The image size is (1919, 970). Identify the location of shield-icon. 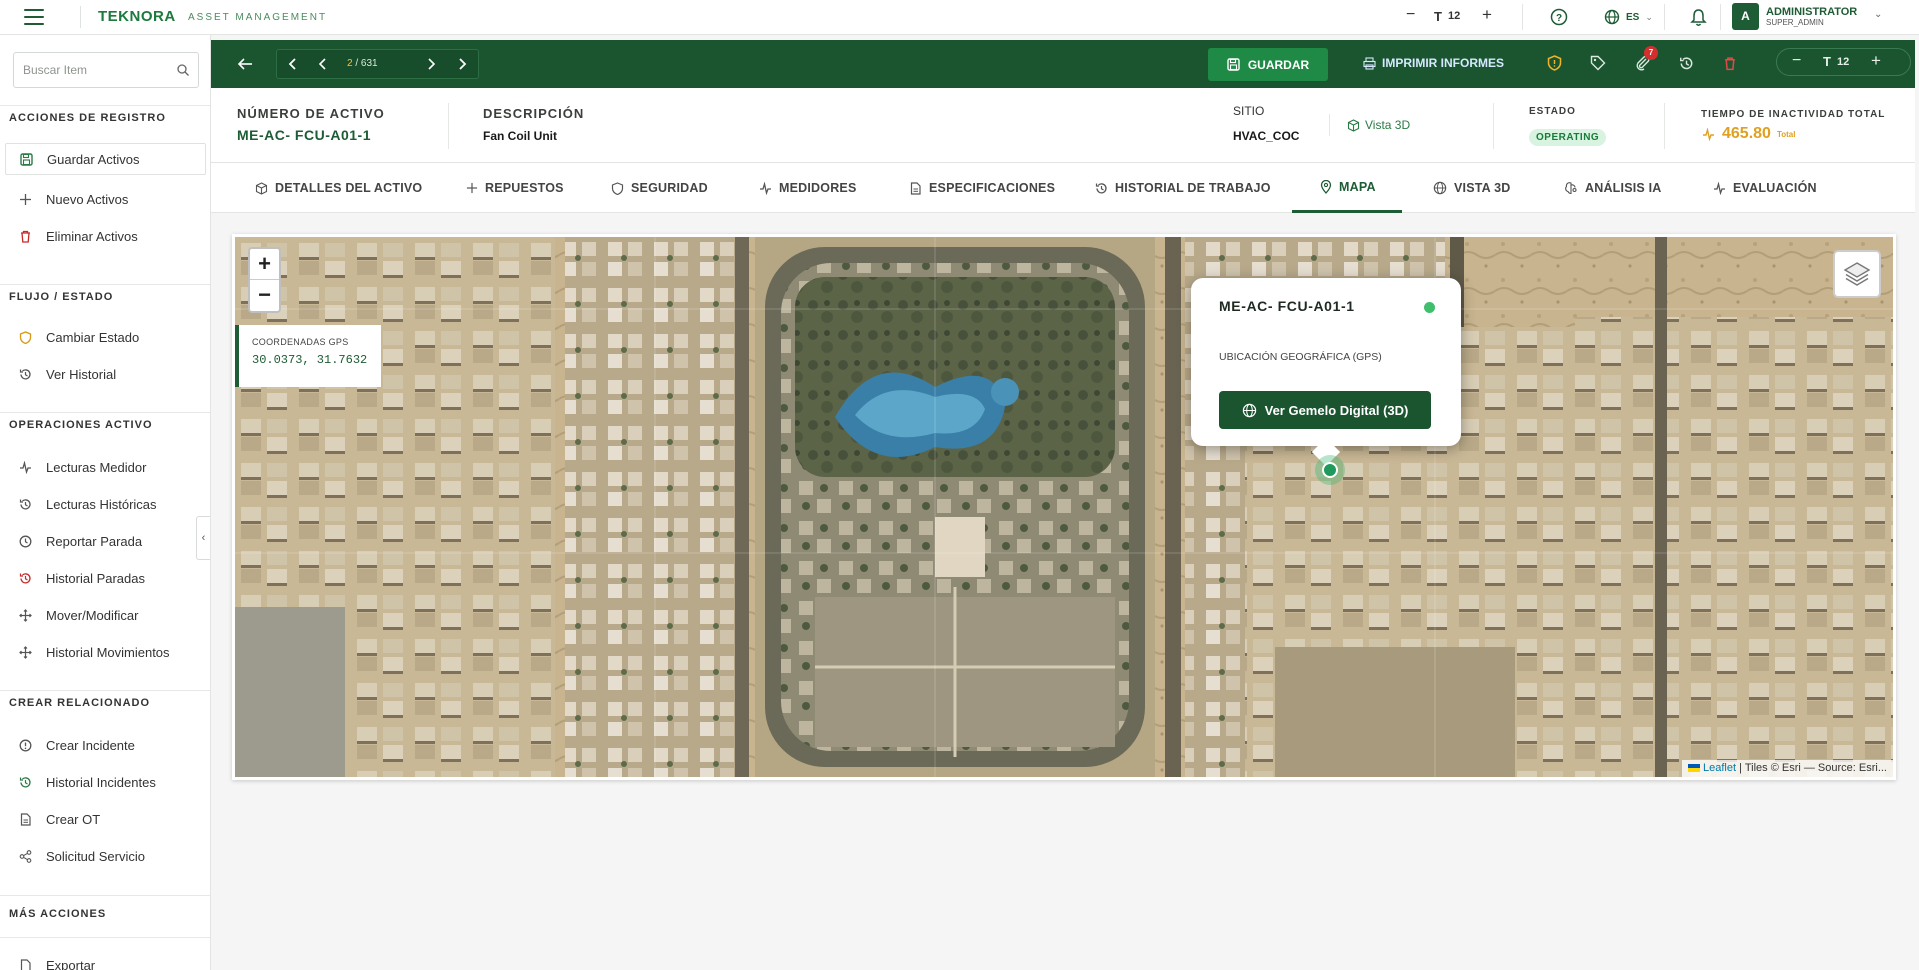
(617, 188).